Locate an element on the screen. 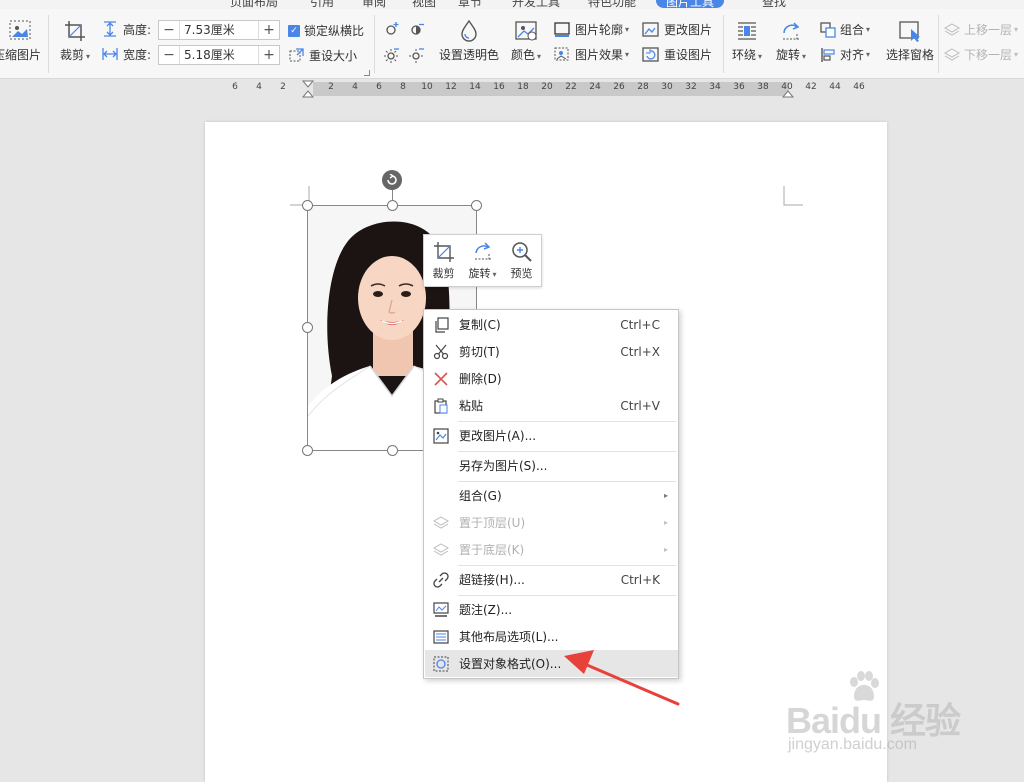 This screenshot has width=1024, height=782. magnifier-icon is located at coordinates (521, 251).